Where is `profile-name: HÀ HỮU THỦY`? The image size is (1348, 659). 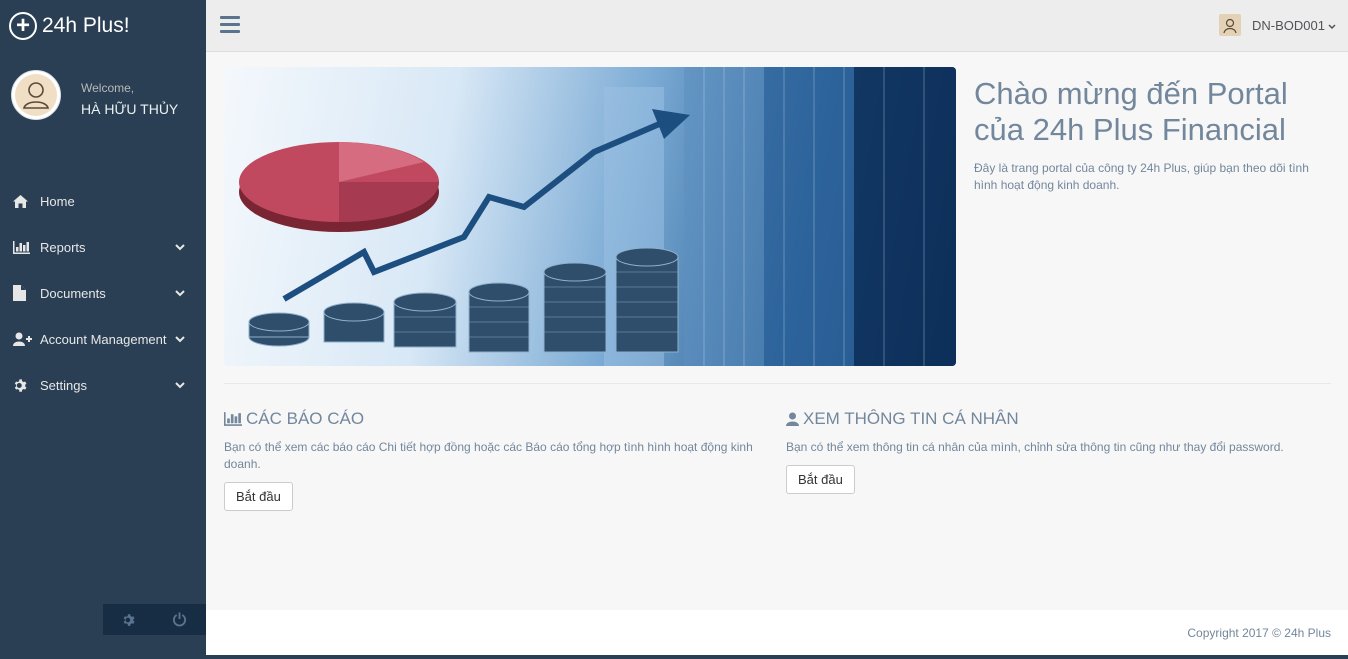
profile-name: HÀ HỮU THỦY is located at coordinates (130, 109).